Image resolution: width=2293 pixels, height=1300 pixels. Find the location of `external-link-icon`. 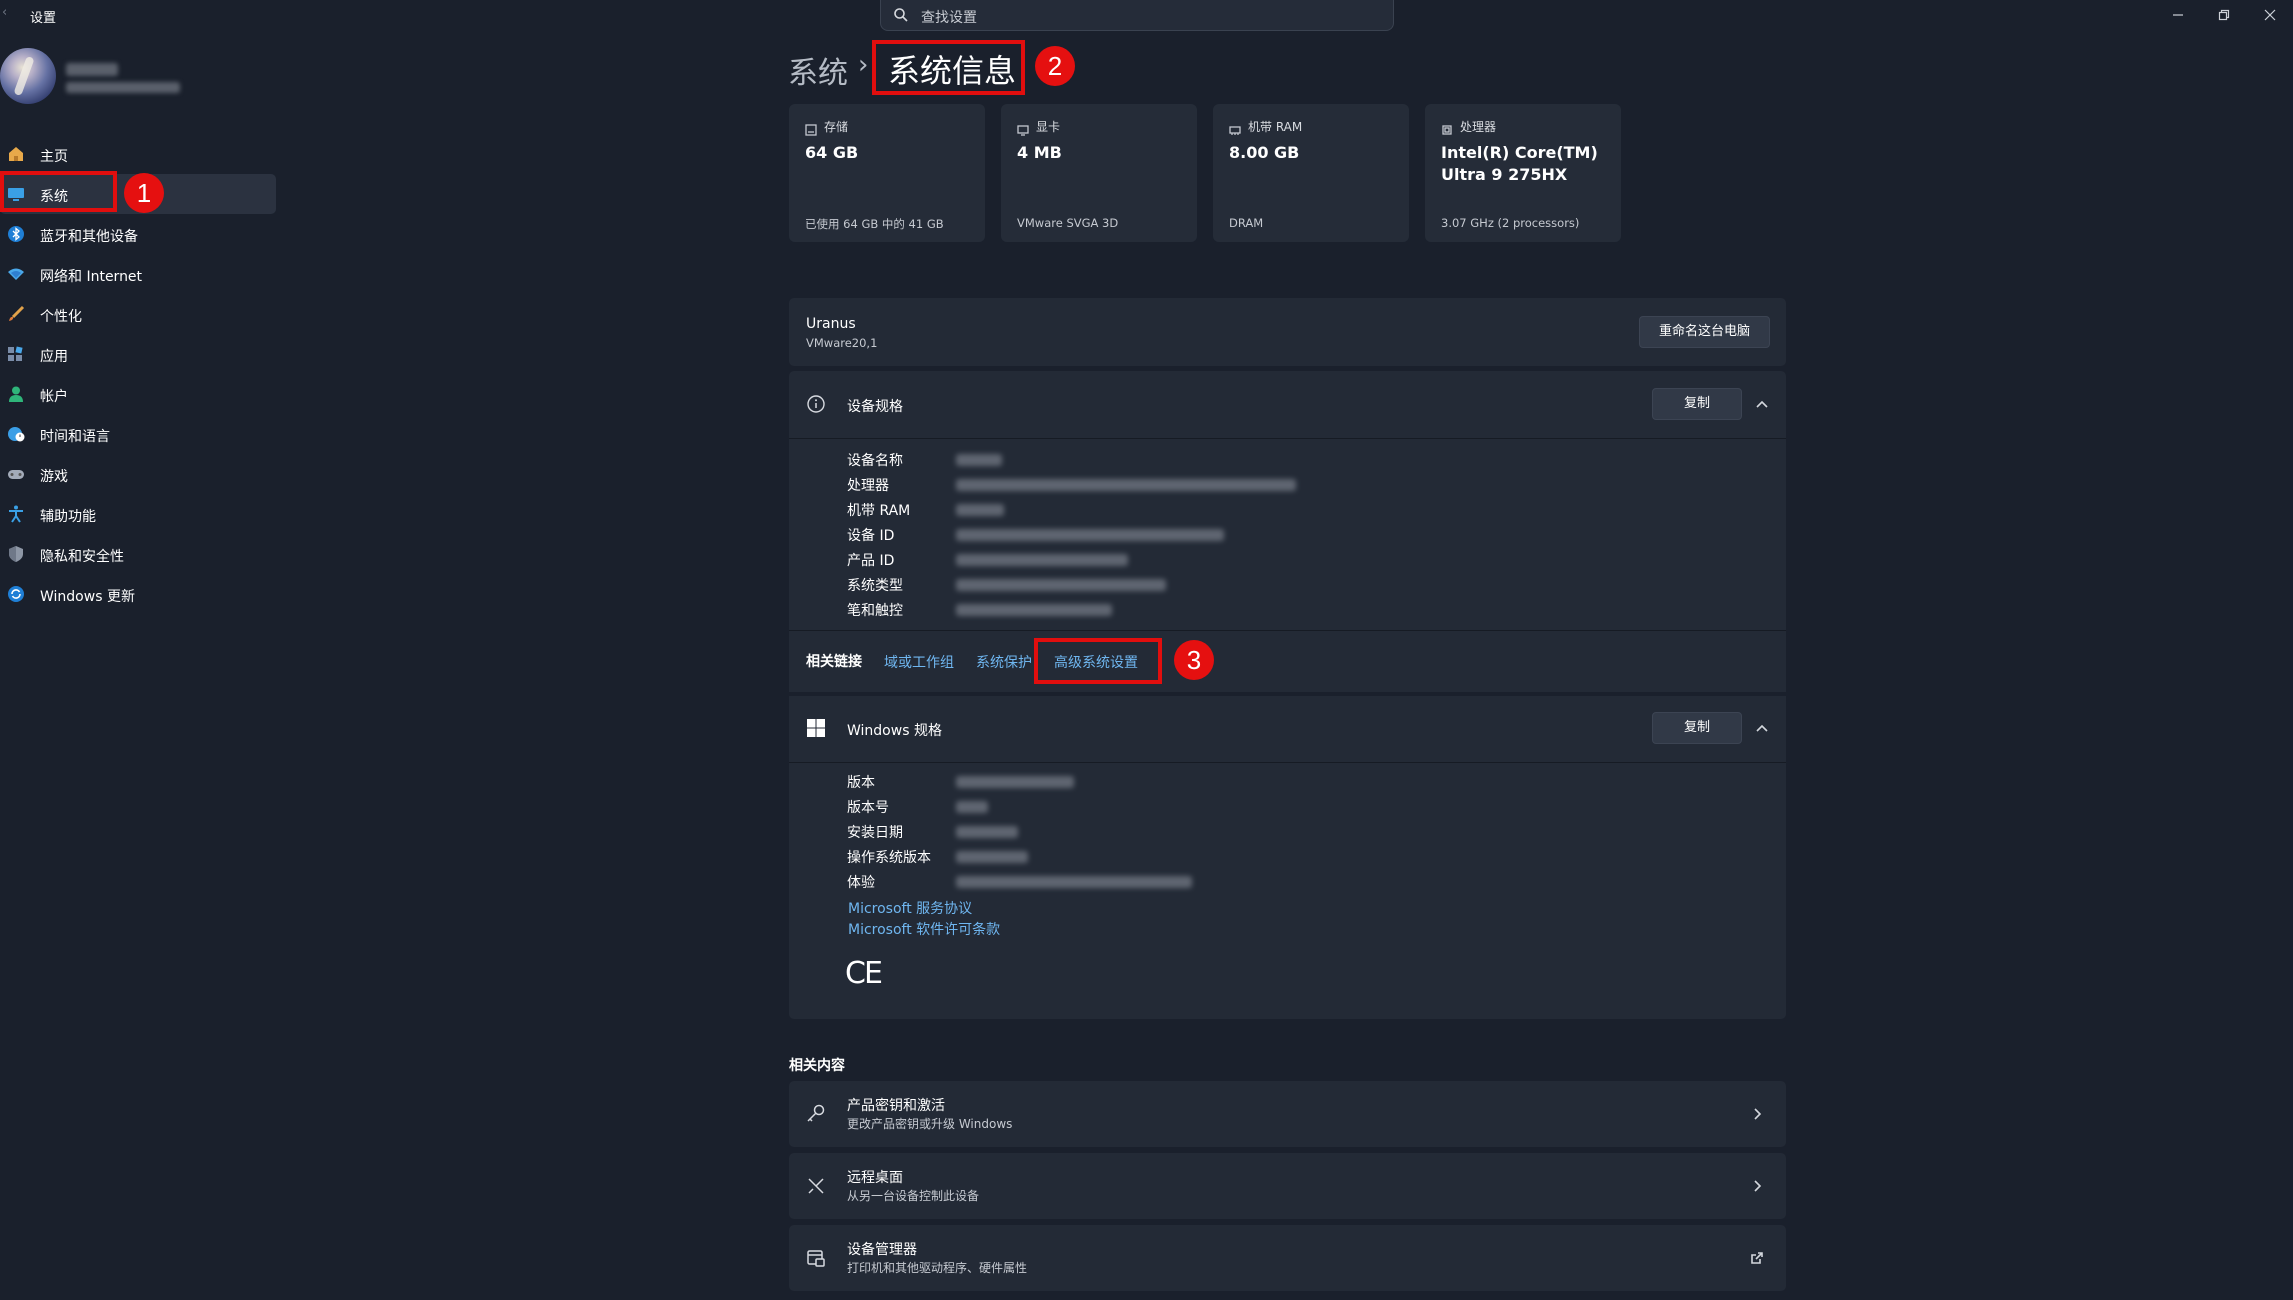

external-link-icon is located at coordinates (1757, 1257).